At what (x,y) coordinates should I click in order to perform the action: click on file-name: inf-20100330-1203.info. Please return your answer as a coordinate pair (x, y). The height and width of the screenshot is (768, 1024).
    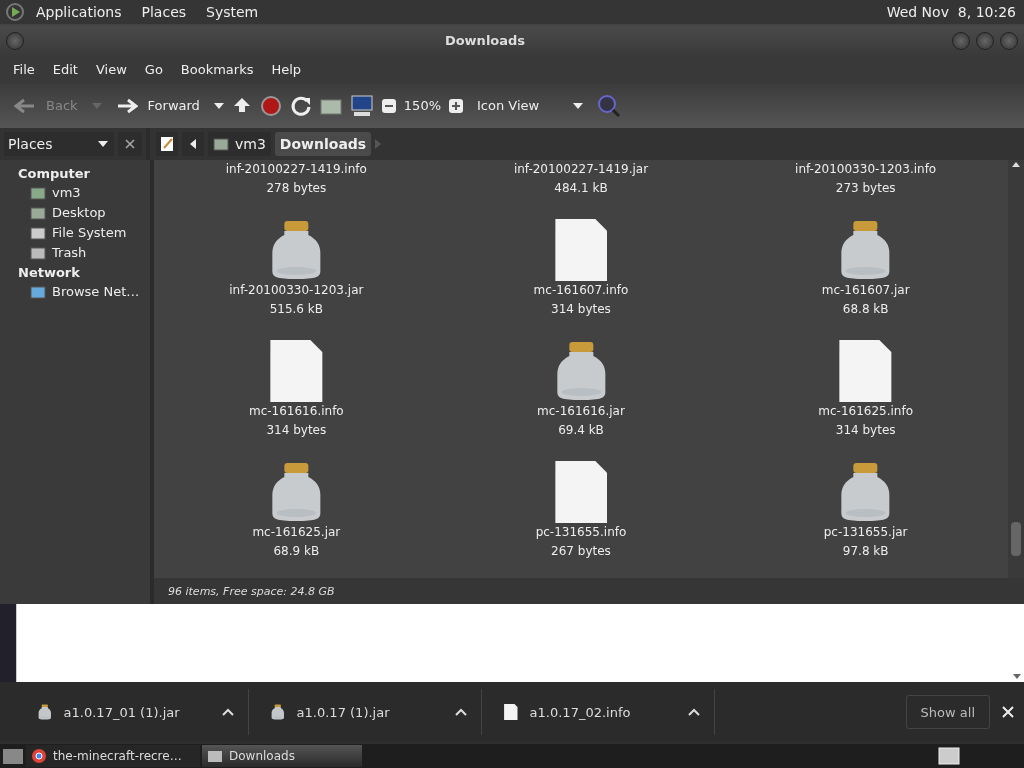
    Looking at the image, I should click on (866, 169).